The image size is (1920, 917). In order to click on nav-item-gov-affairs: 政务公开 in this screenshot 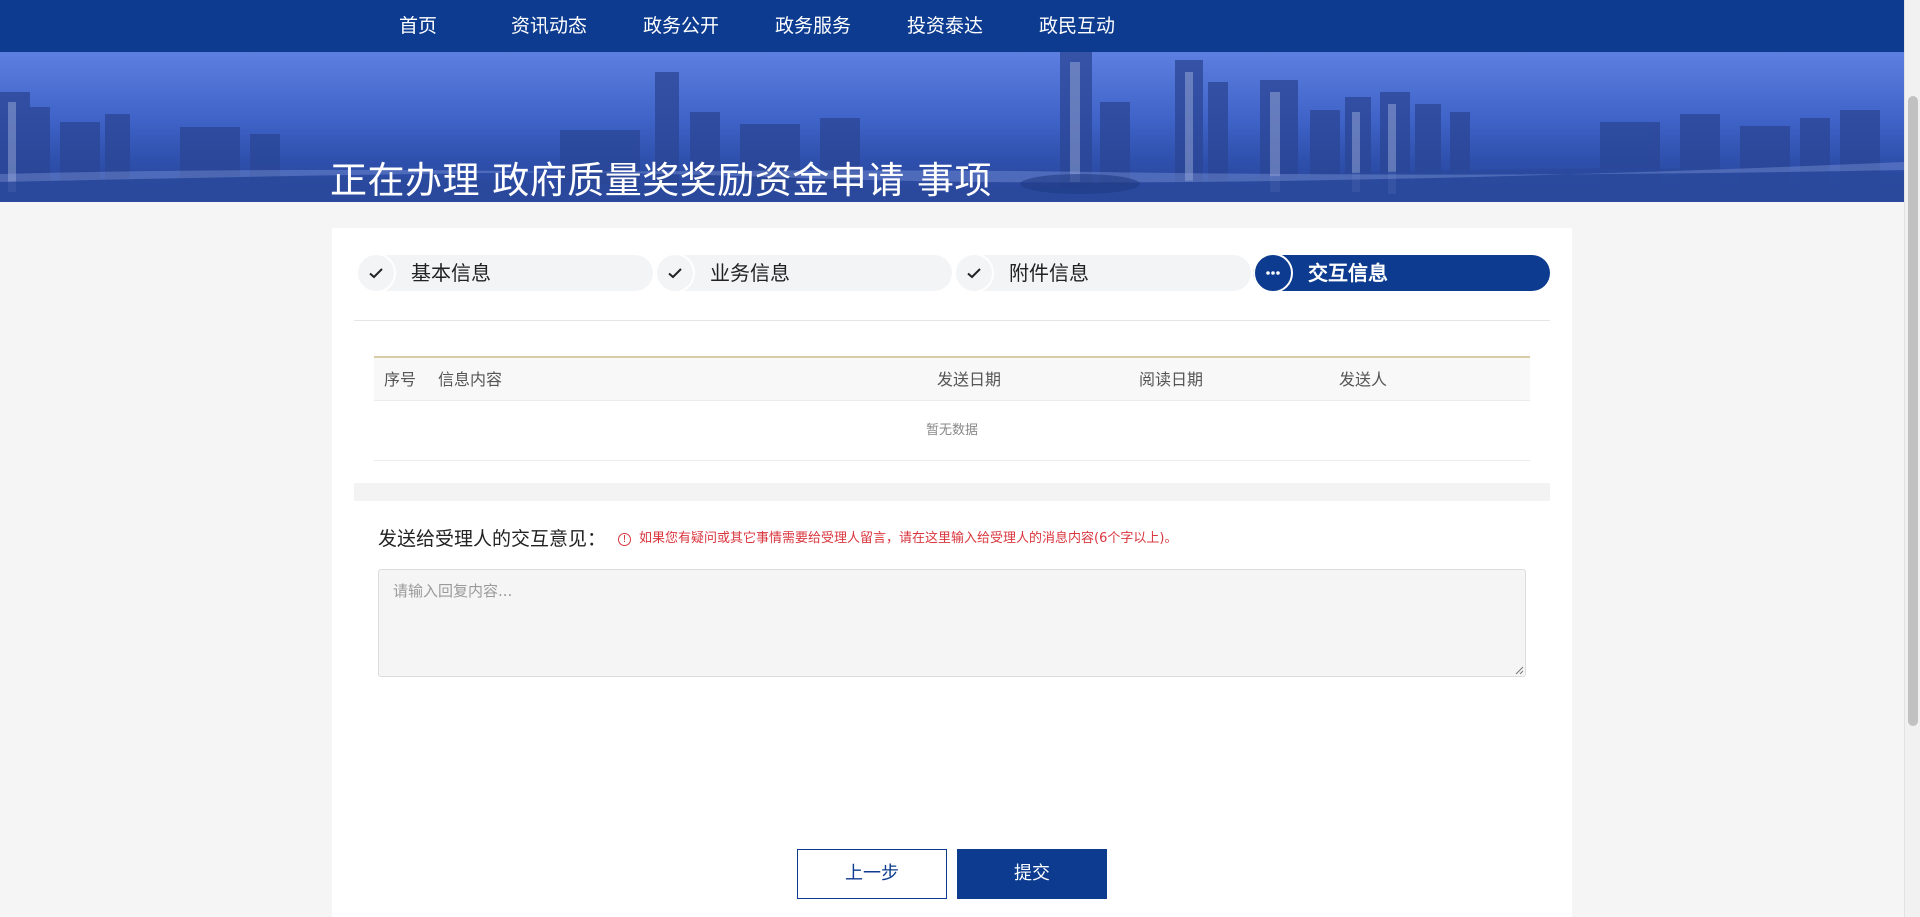, I will do `click(681, 26)`.